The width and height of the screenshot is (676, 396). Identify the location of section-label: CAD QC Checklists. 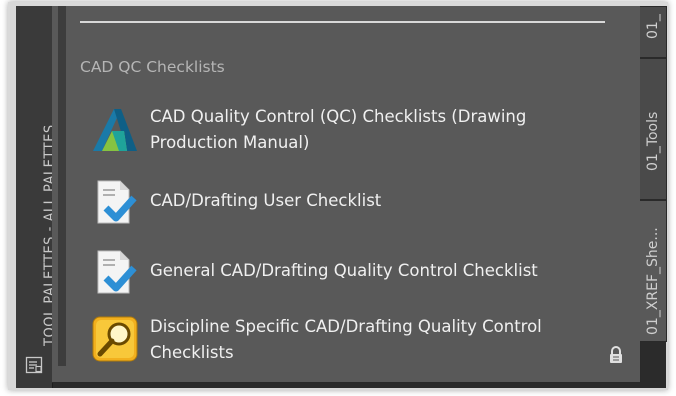
(152, 67).